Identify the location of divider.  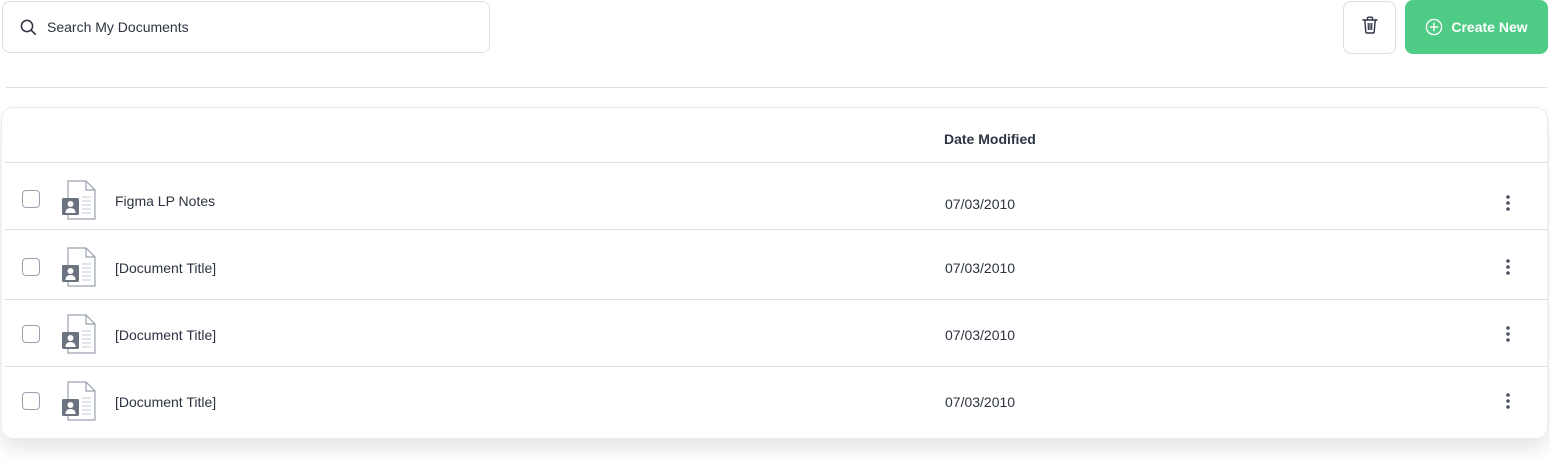
(776, 87).